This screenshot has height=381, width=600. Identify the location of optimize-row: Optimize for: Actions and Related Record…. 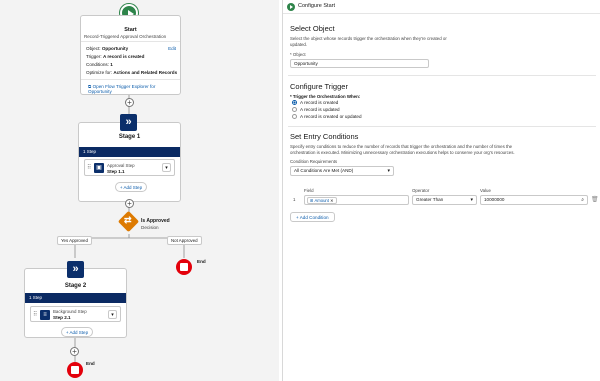
(131, 72).